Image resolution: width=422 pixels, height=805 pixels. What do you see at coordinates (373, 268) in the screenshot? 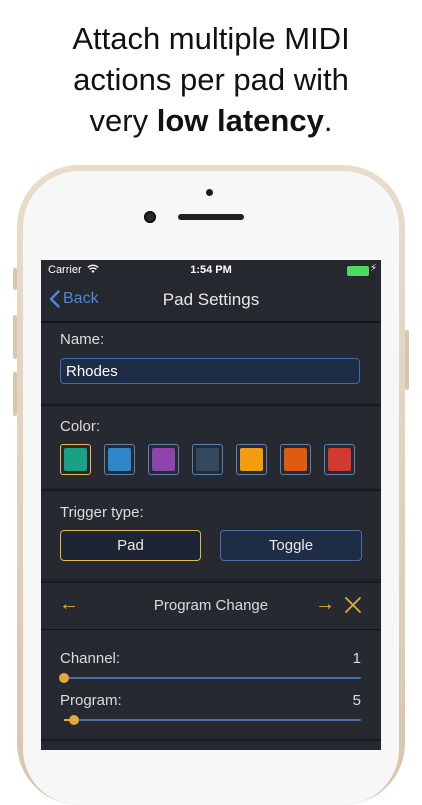
I see `charging-bolt-icon: ⚡` at bounding box center [373, 268].